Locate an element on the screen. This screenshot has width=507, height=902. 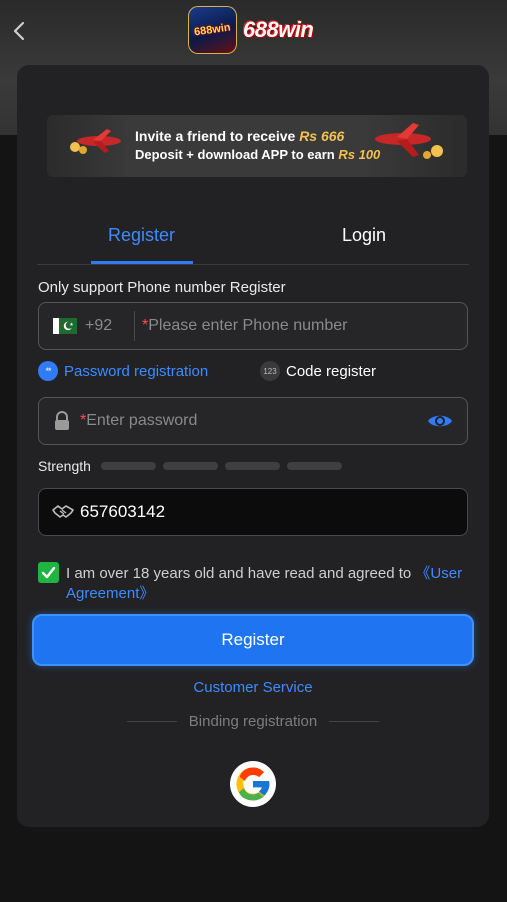
banner-line-2: Deposit + download APP to earn Rs 100 is located at coordinates (258, 154).